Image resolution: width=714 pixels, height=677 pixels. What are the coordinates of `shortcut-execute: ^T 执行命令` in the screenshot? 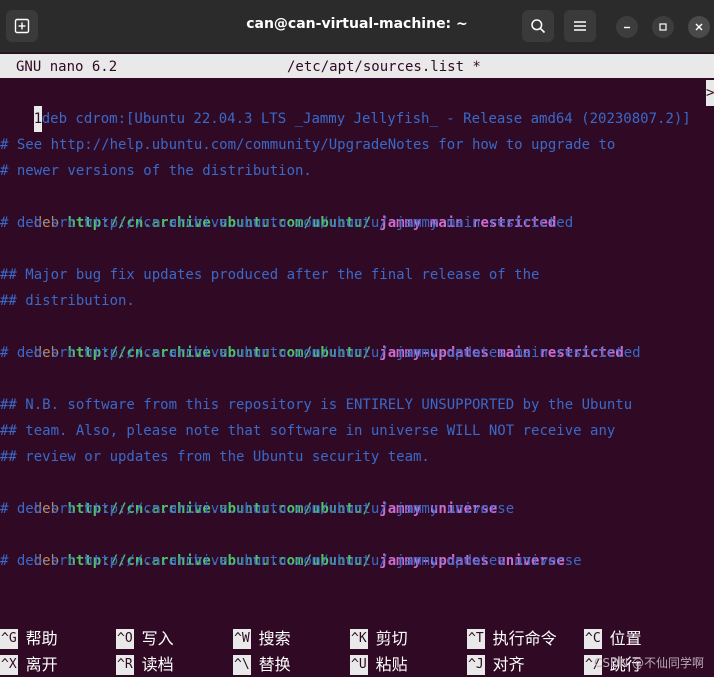 It's located at (512, 638).